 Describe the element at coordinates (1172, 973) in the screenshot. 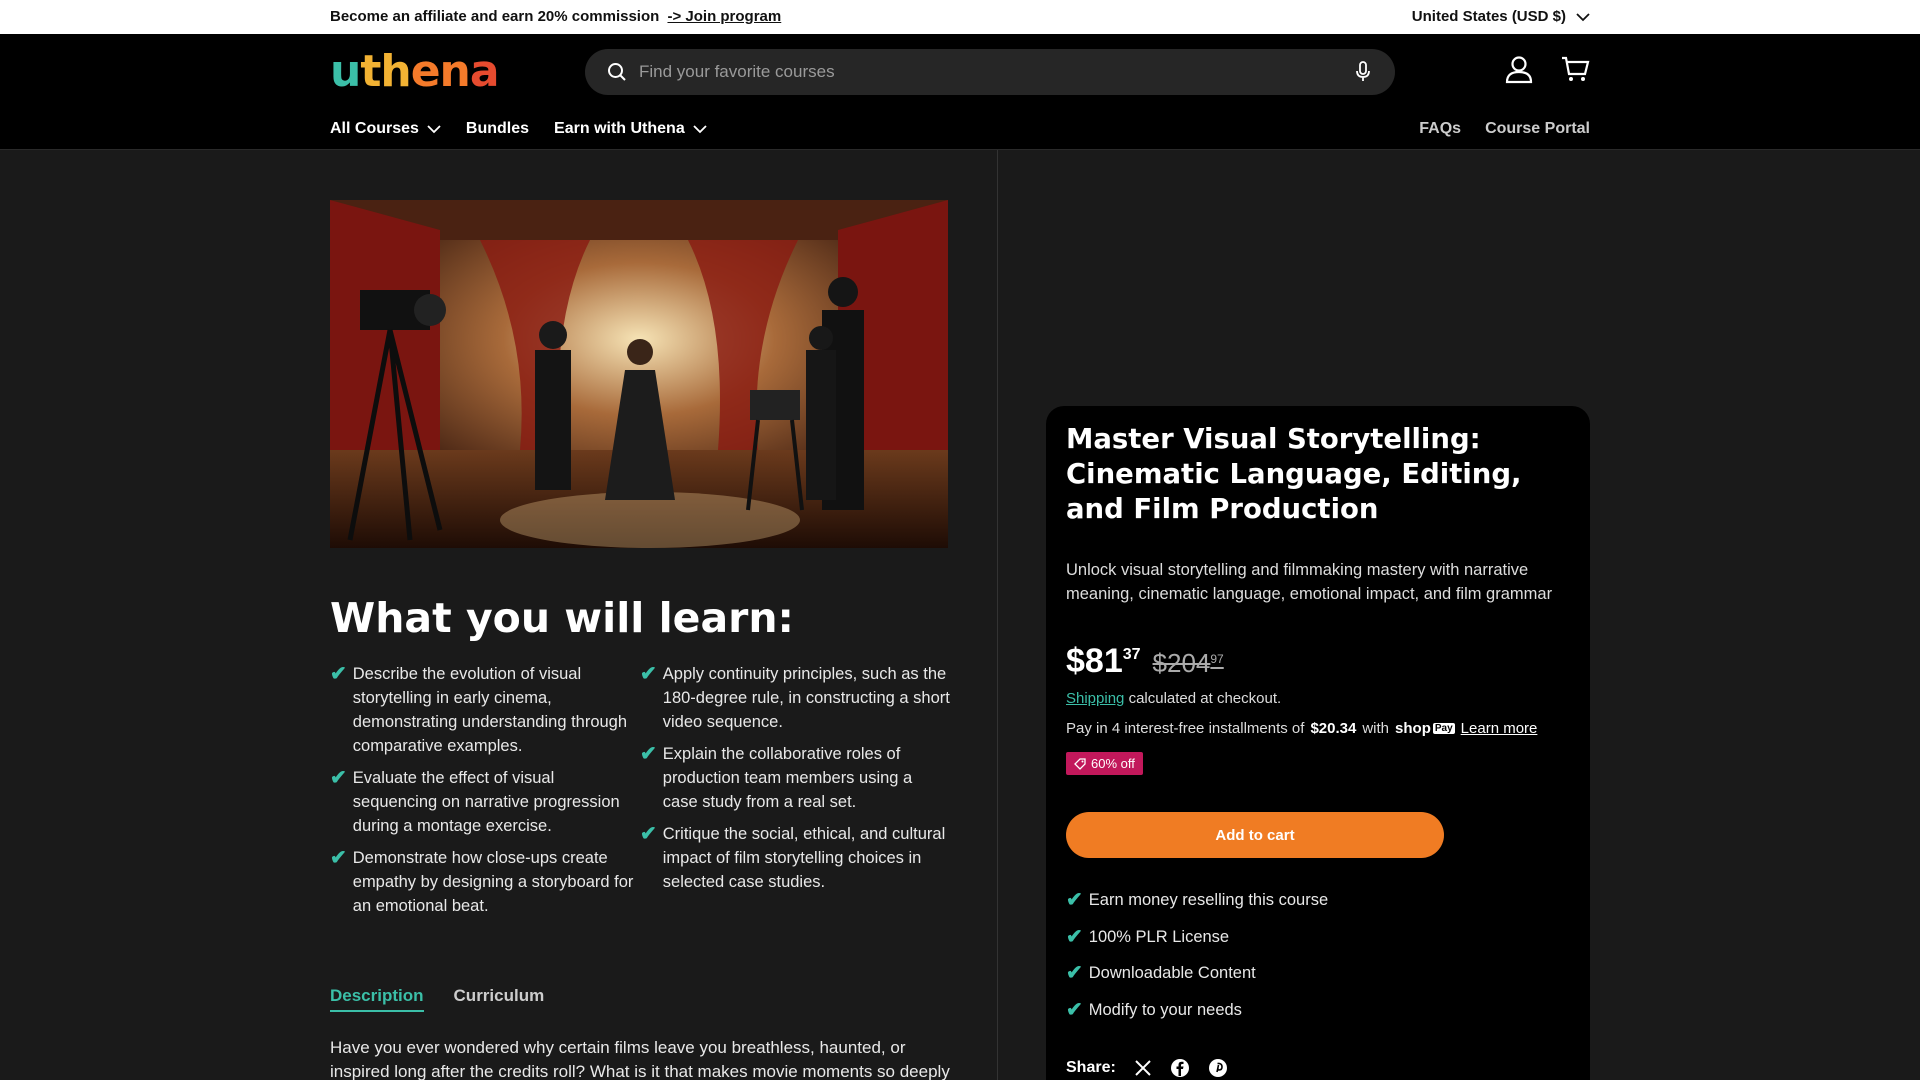

I see `feature-text: Downloadable Content` at that location.